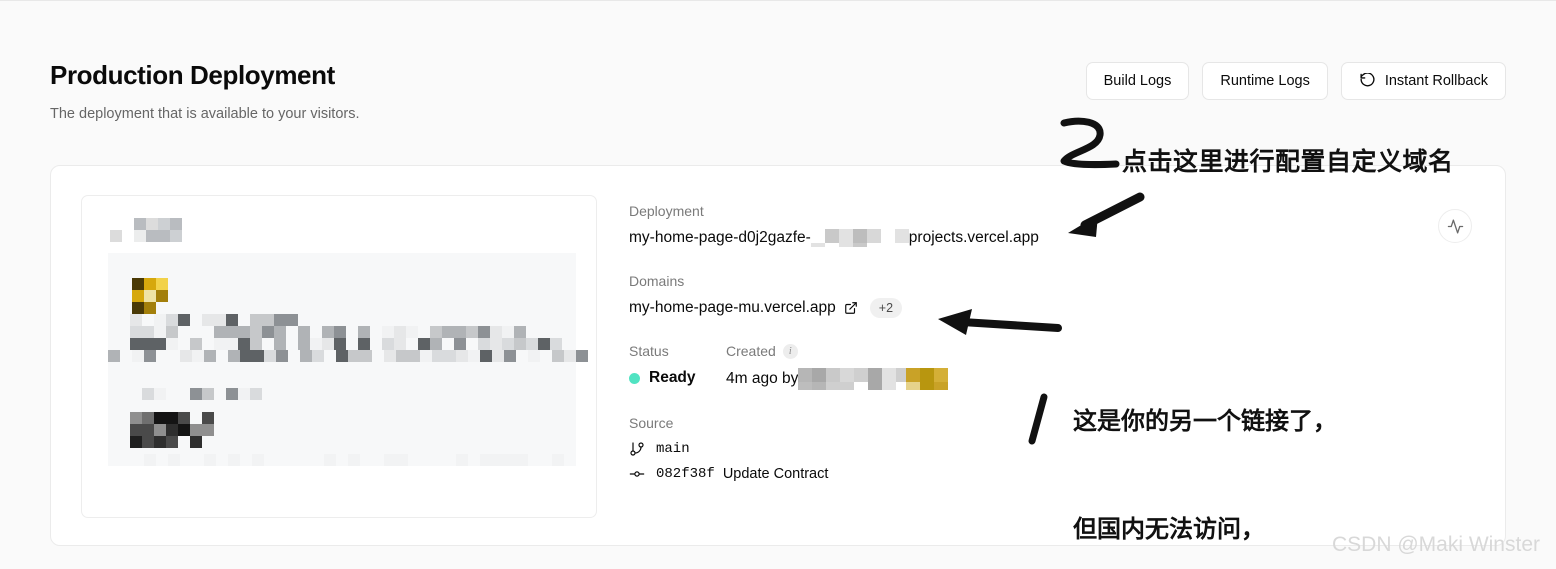  I want to click on activity-pulse-icon-button, so click(1455, 226).